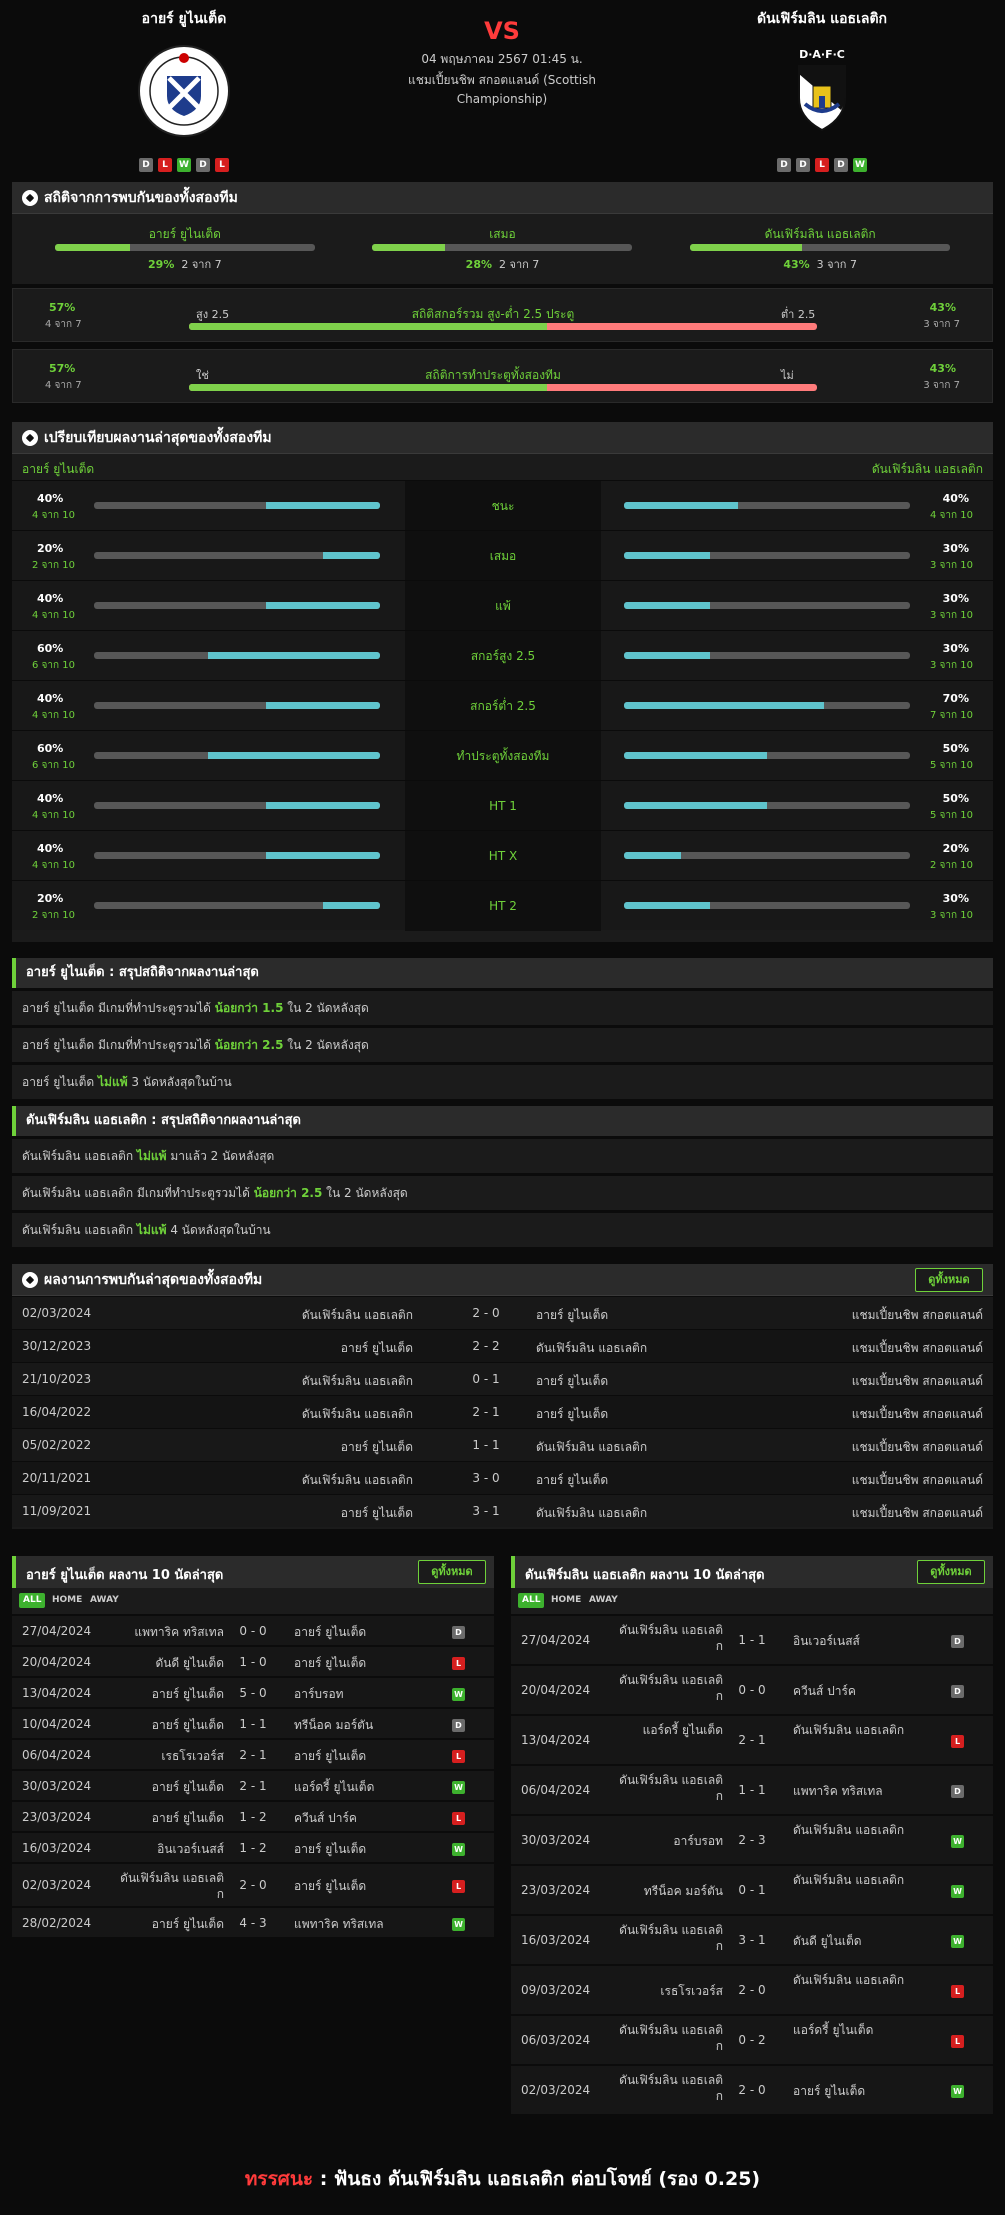 The width and height of the screenshot is (1005, 2215). I want to click on away-team-logo: D·A·F·C, so click(822, 91).